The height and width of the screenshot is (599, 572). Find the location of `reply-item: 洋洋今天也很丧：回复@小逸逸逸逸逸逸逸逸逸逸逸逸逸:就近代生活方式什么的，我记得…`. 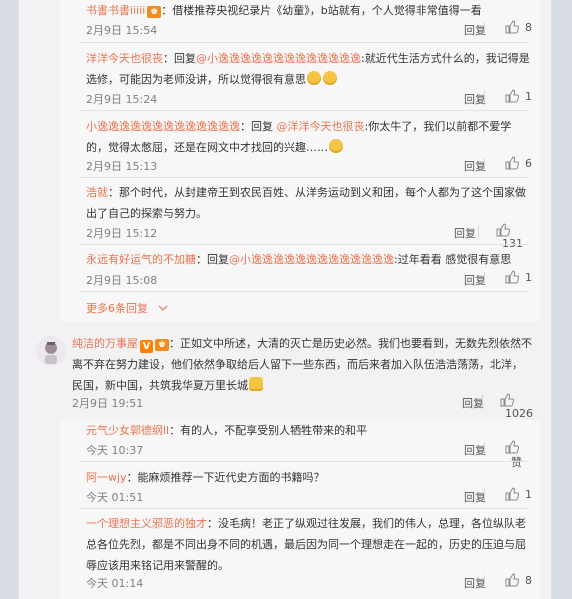

reply-item: 洋洋今天也很丧：回复@小逸逸逸逸逸逸逸逸逸逸逸逸逸:就近代生活方式什么的，我记得… is located at coordinates (308, 69).